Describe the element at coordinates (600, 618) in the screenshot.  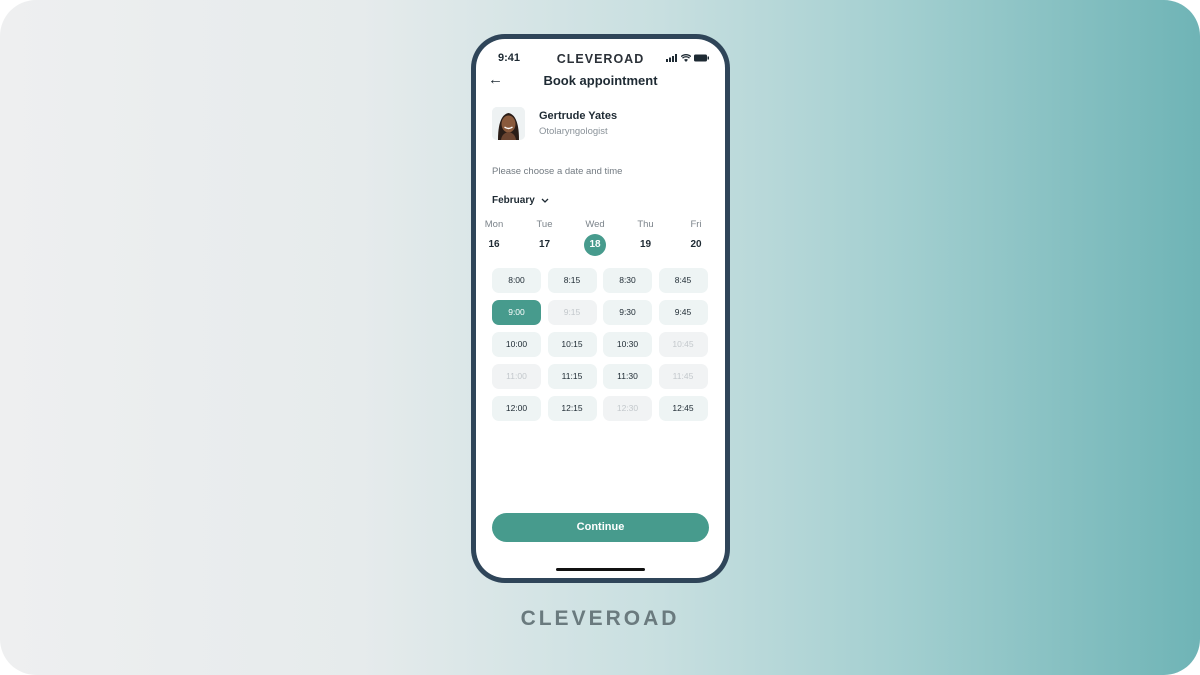
I see `footer-brand-logo: CLEVEROAD` at that location.